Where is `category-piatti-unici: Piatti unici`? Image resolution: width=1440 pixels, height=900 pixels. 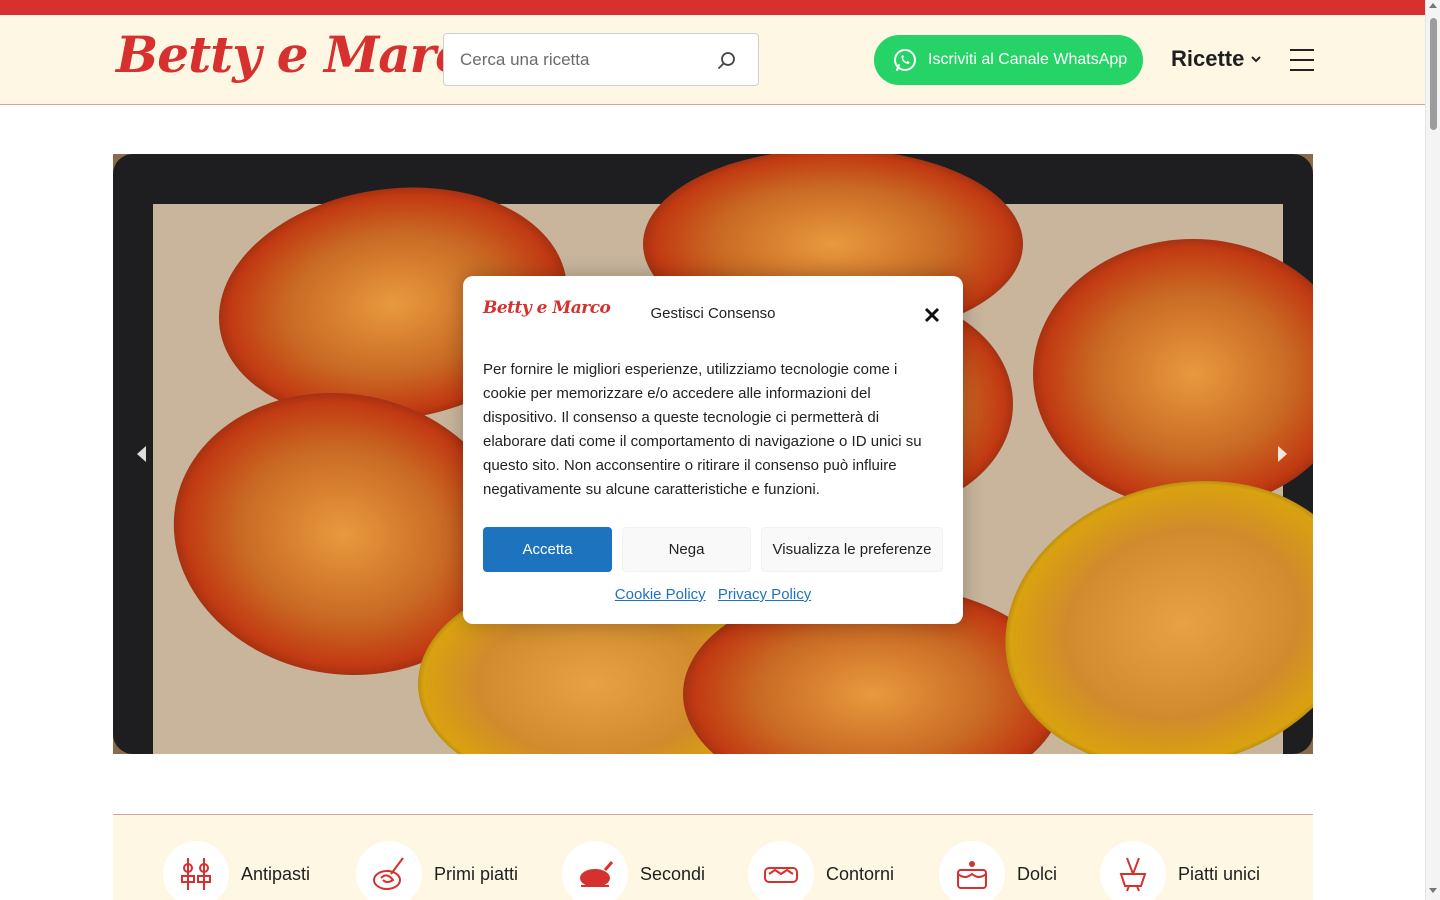
category-piatti-unici: Piatti unici is located at coordinates (1180, 870).